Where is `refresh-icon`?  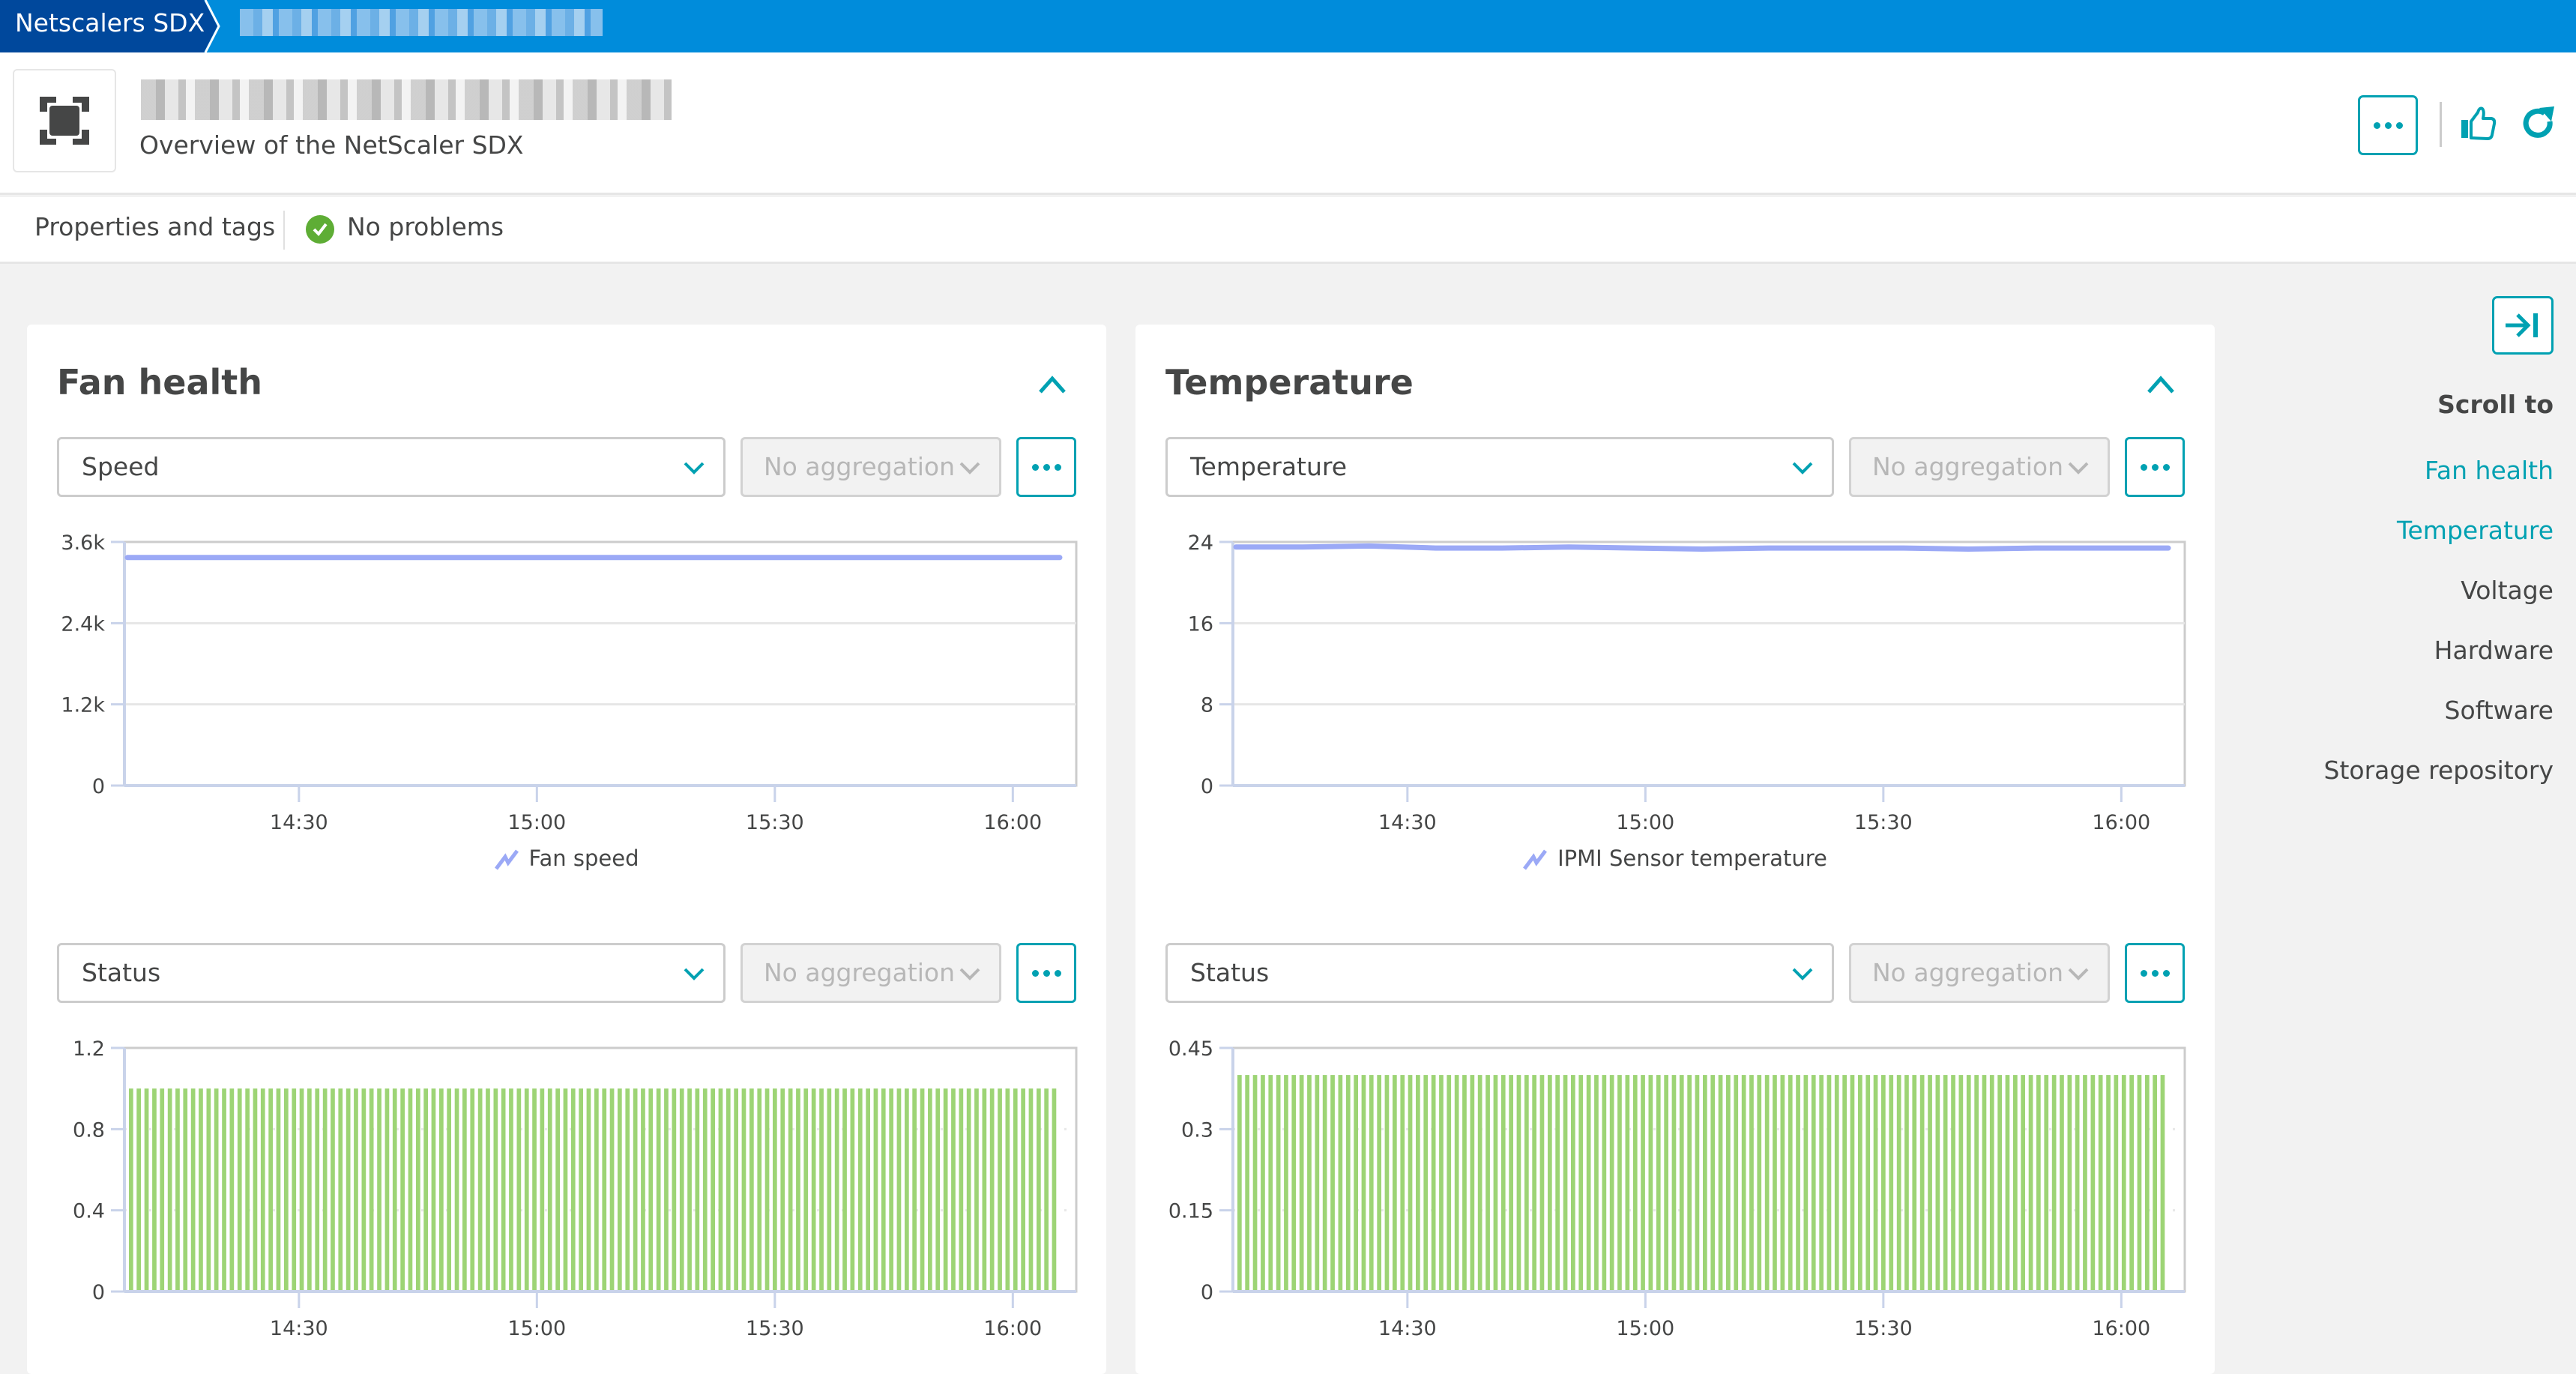 refresh-icon is located at coordinates (2539, 123).